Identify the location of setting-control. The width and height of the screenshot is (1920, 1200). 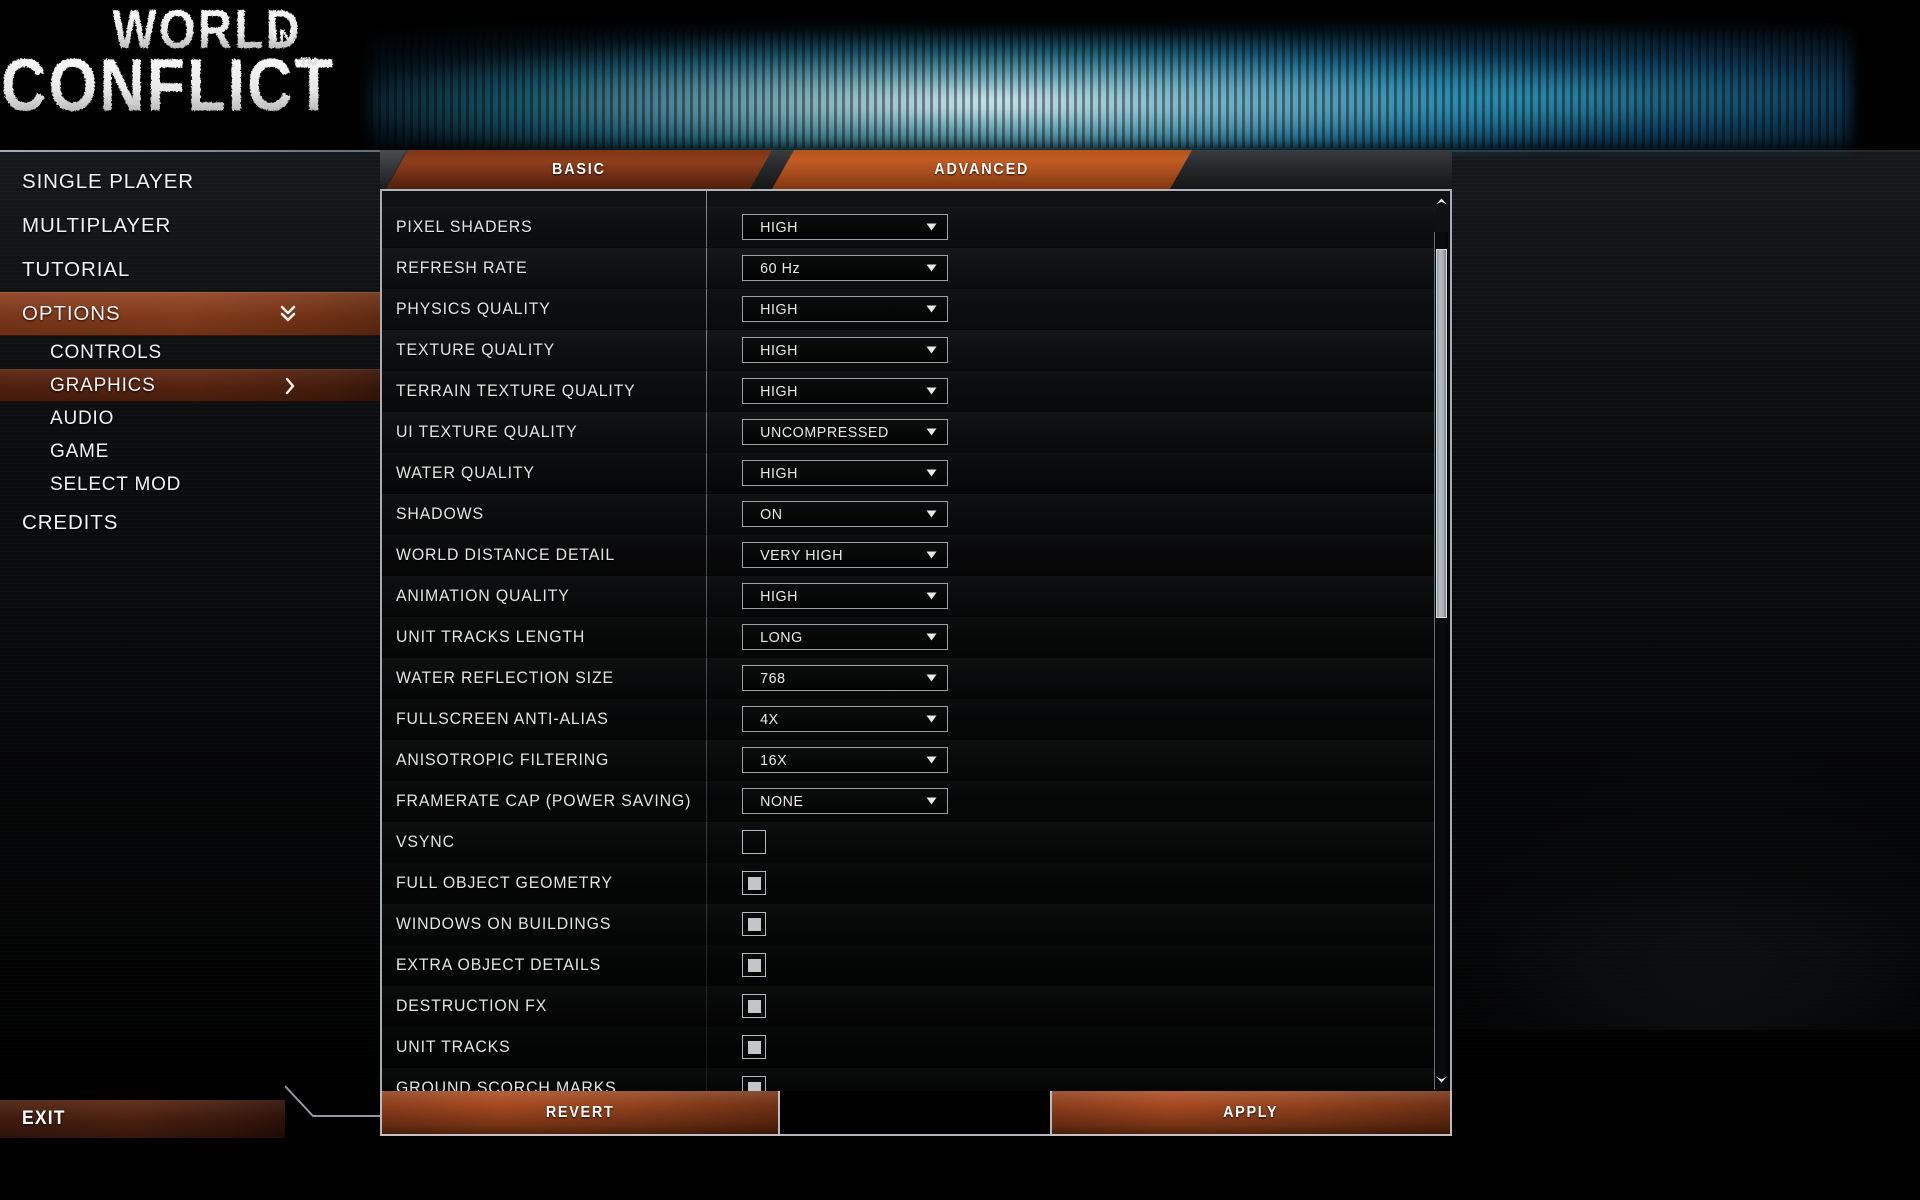
(754, 965).